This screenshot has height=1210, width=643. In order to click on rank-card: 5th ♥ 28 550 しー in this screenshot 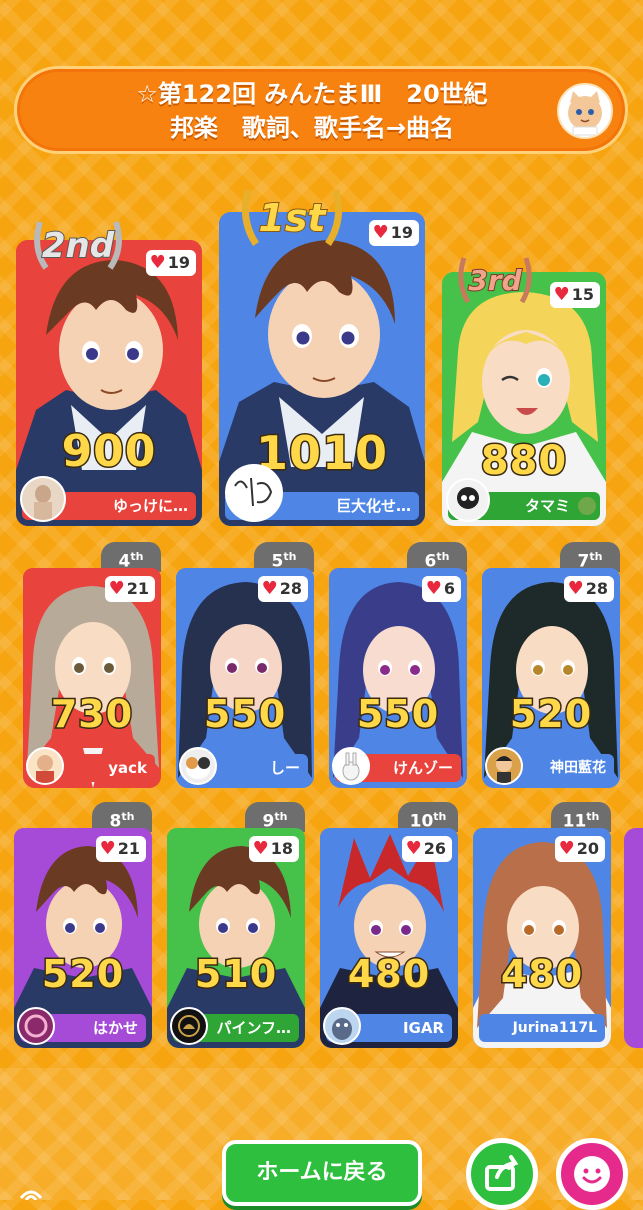, I will do `click(245, 665)`.